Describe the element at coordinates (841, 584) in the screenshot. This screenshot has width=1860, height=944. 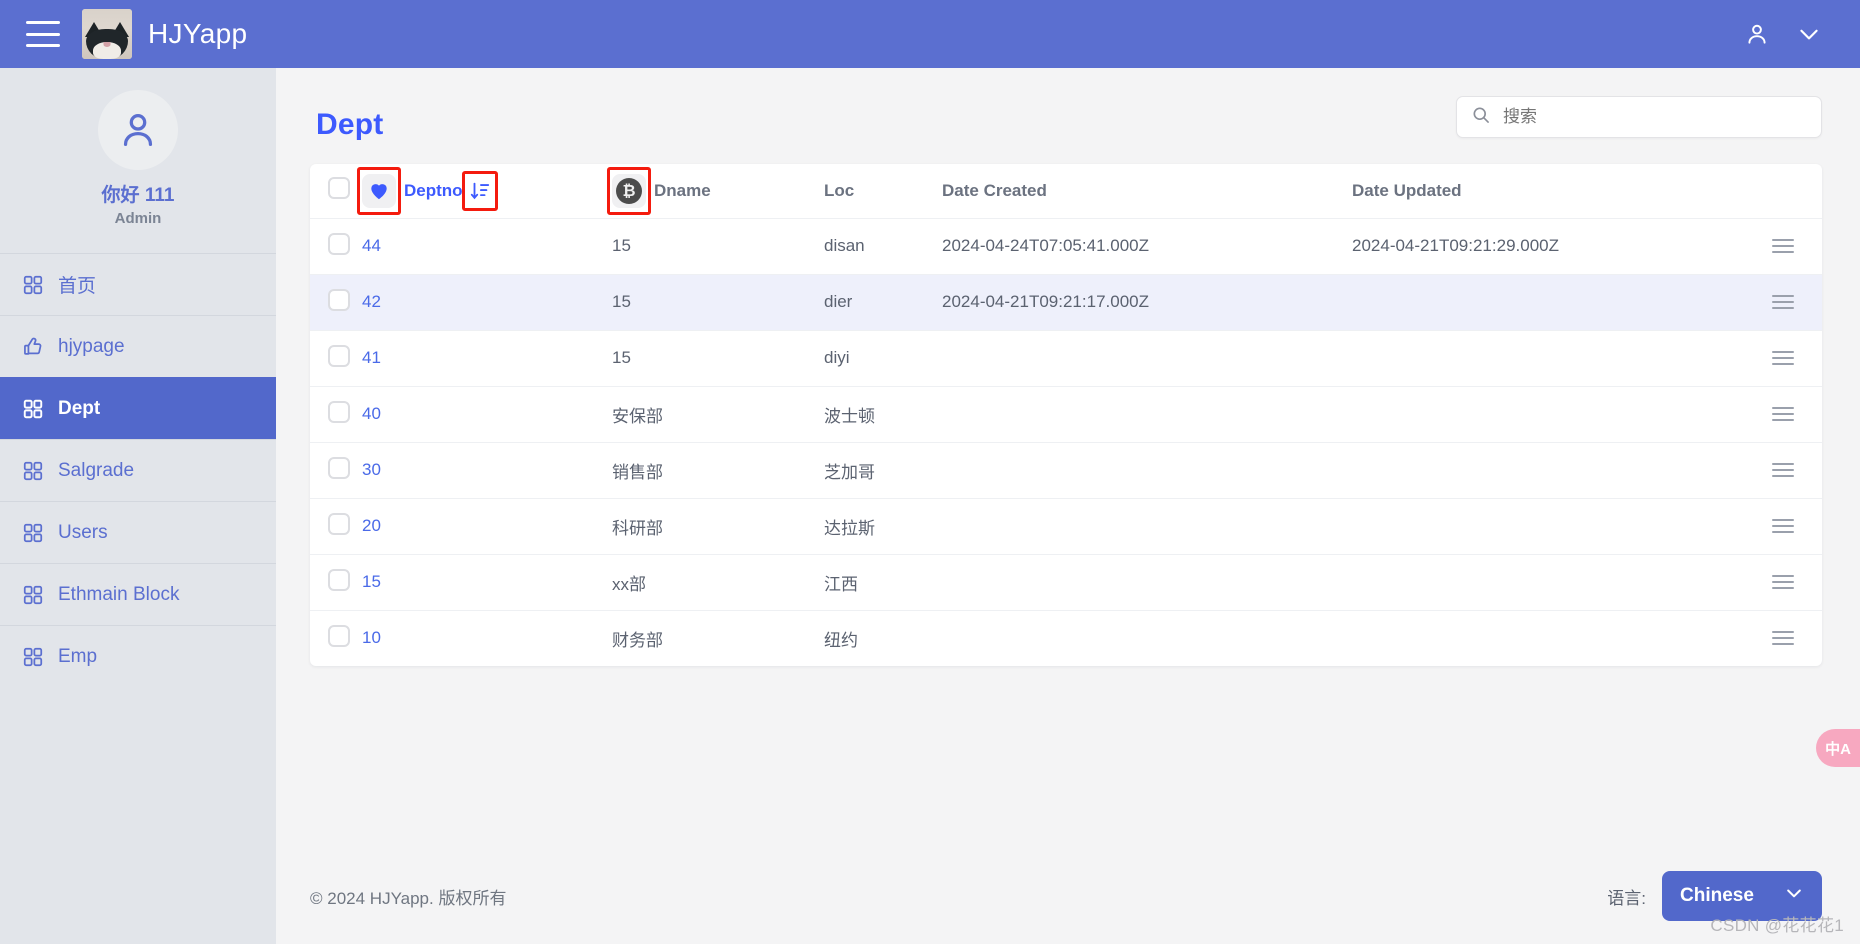
I see `cell-loc: 江西` at that location.